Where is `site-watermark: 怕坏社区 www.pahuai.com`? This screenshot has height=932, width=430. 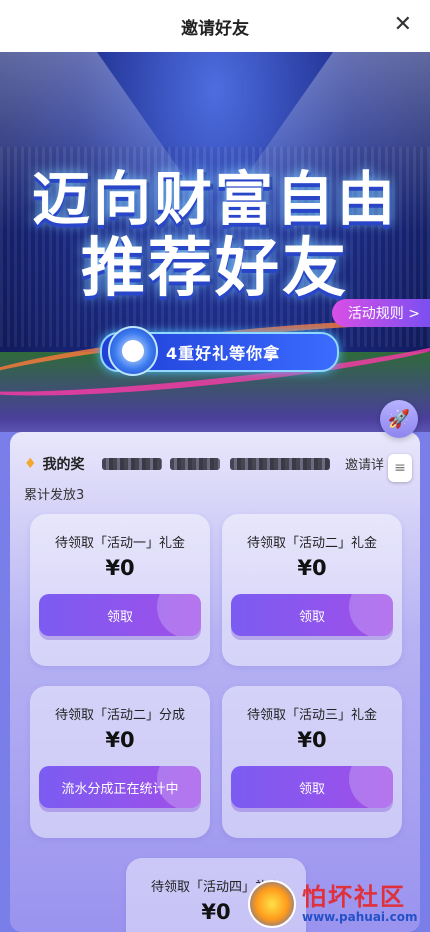
site-watermark: 怕坏社区 www.pahuai.com is located at coordinates (336, 904).